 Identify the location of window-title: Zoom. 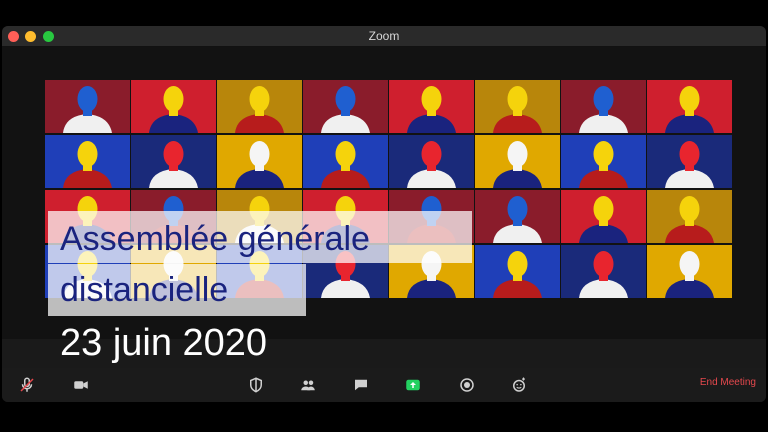
(384, 36).